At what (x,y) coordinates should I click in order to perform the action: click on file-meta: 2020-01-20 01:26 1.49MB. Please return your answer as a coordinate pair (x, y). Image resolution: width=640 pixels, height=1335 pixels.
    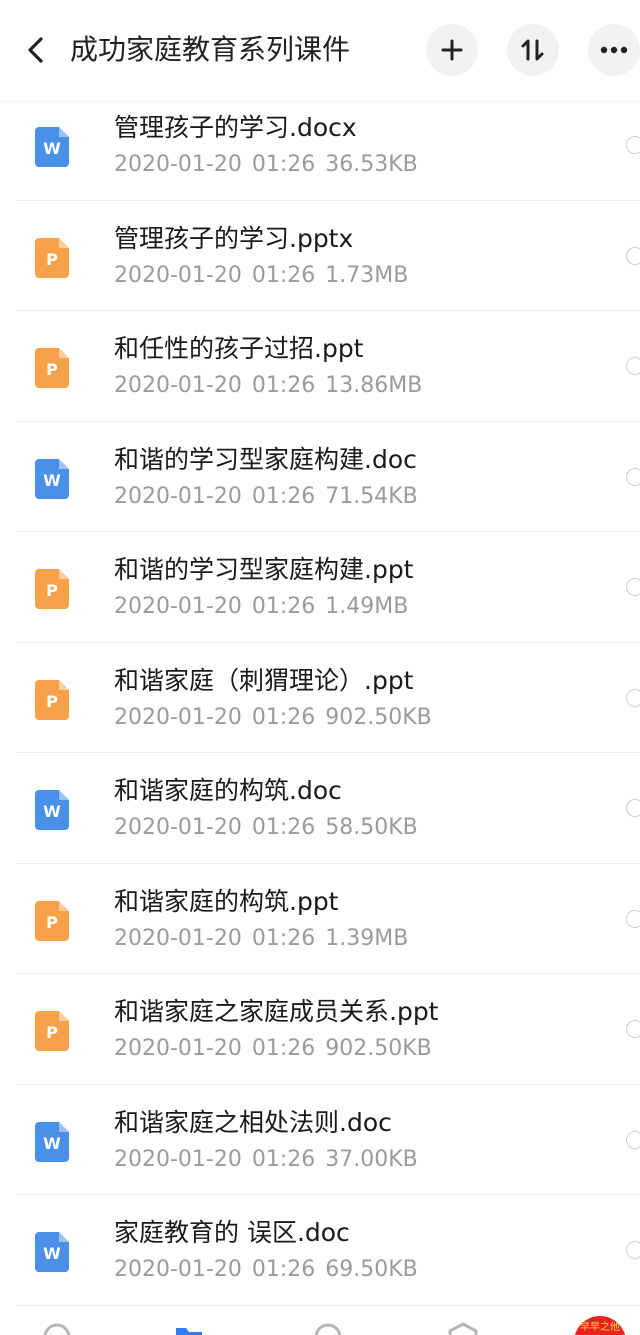
    Looking at the image, I should click on (266, 607).